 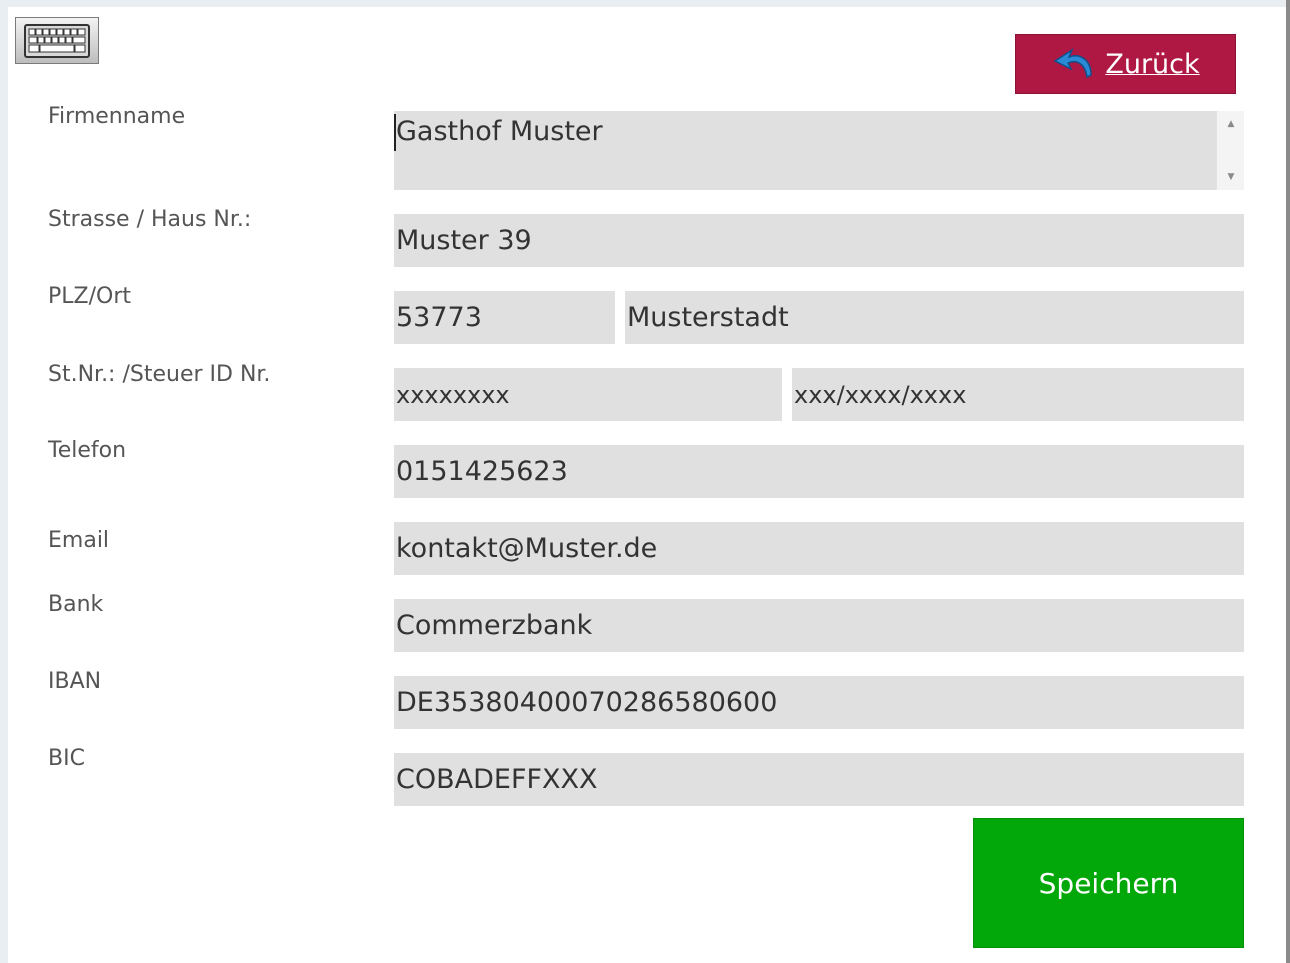 What do you see at coordinates (805, 150) in the screenshot?
I see `company-name-input: Gasthof Muster` at bounding box center [805, 150].